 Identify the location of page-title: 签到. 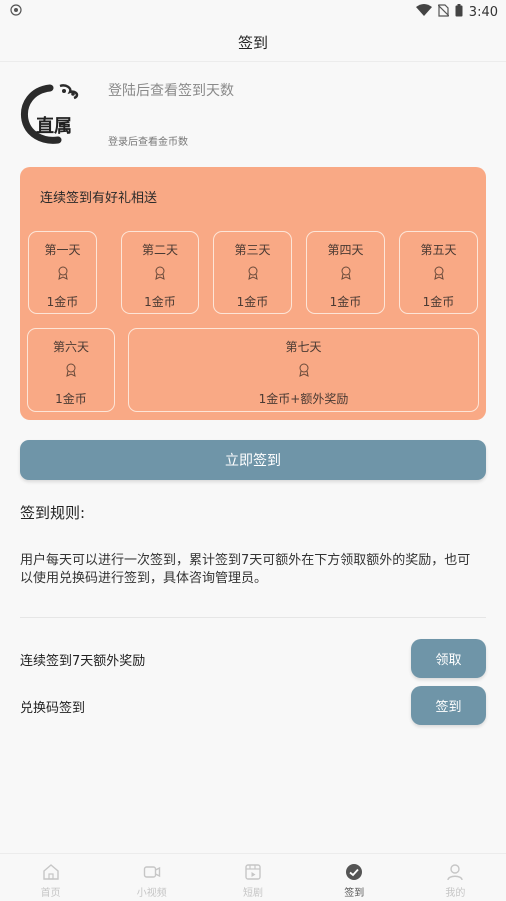
(252, 43).